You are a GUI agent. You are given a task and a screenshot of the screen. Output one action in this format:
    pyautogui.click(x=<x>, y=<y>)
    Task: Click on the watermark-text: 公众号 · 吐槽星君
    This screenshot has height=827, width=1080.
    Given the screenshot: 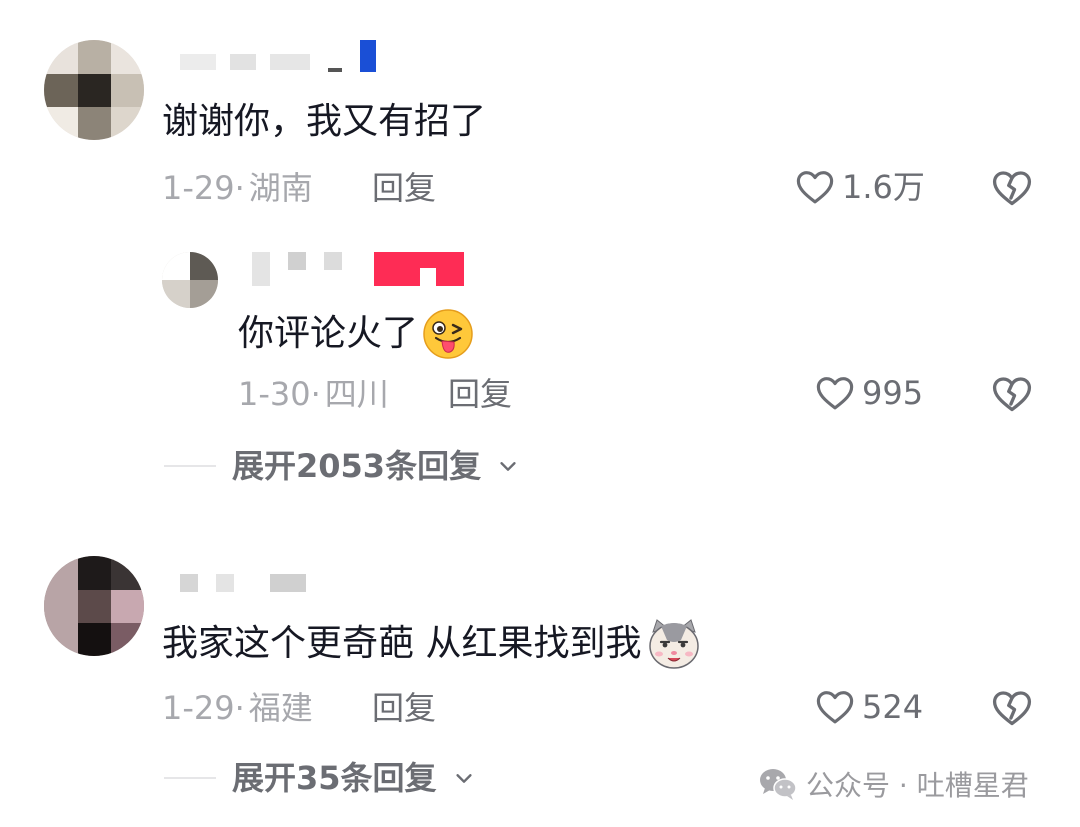 What is the action you would take?
    pyautogui.click(x=917, y=785)
    